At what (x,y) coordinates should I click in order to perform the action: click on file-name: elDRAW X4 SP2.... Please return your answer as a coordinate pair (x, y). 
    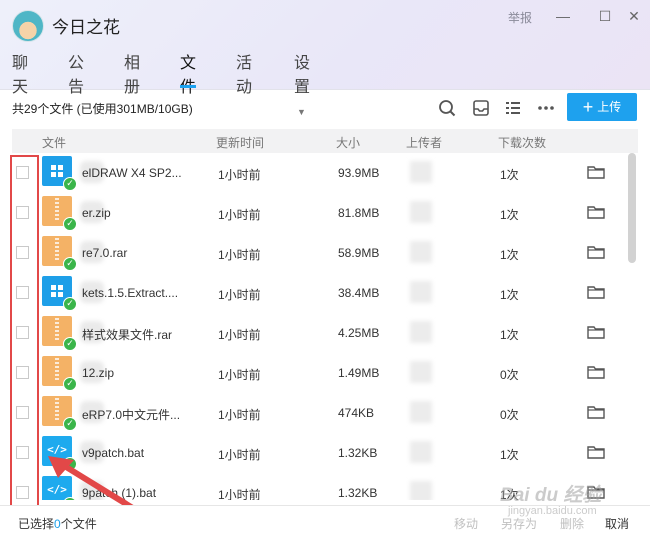
    Looking at the image, I should click on (147, 173).